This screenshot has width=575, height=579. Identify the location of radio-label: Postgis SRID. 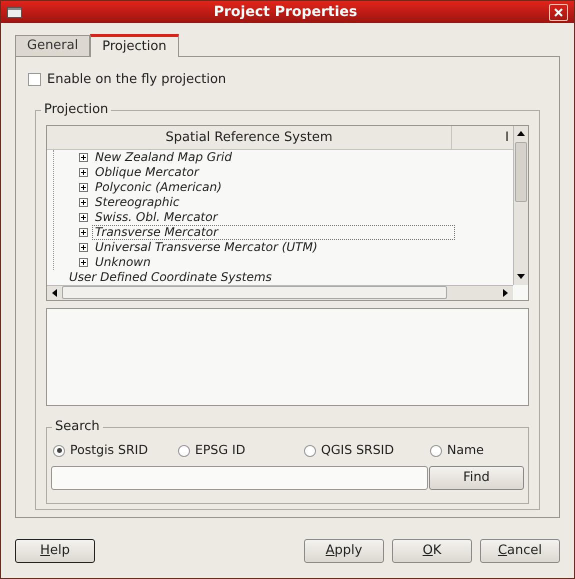
(109, 450).